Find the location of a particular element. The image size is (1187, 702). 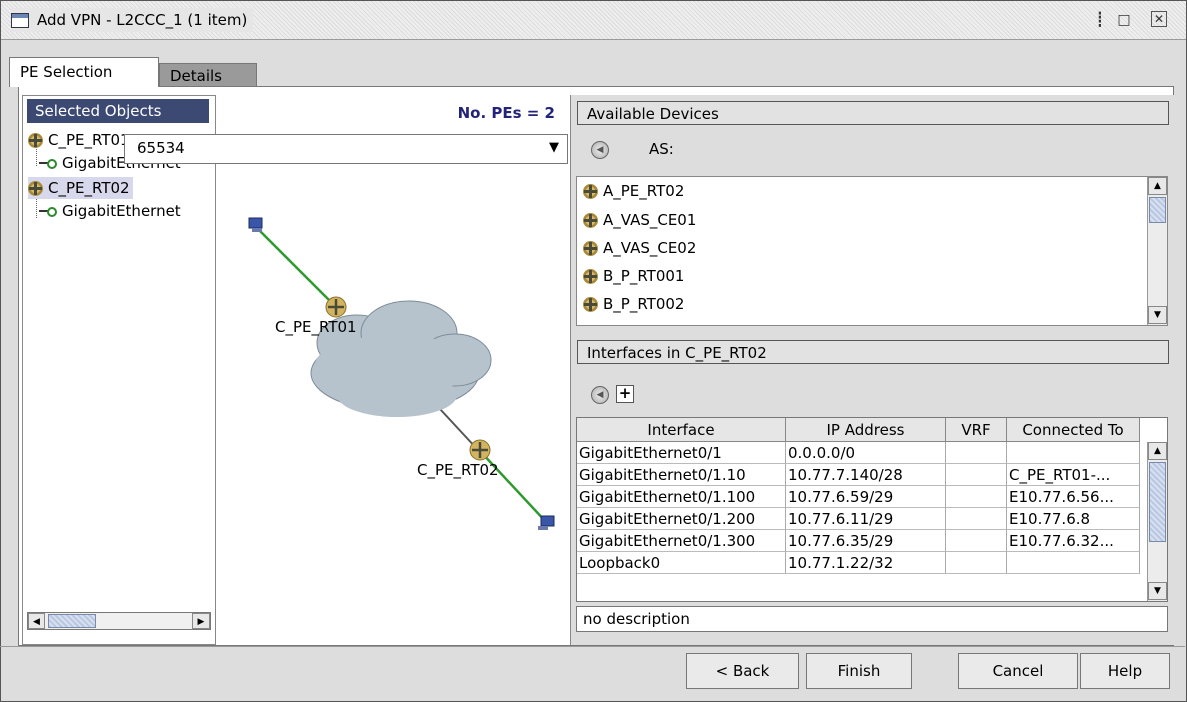

as-select: 65534 ▼ is located at coordinates (346, 149).